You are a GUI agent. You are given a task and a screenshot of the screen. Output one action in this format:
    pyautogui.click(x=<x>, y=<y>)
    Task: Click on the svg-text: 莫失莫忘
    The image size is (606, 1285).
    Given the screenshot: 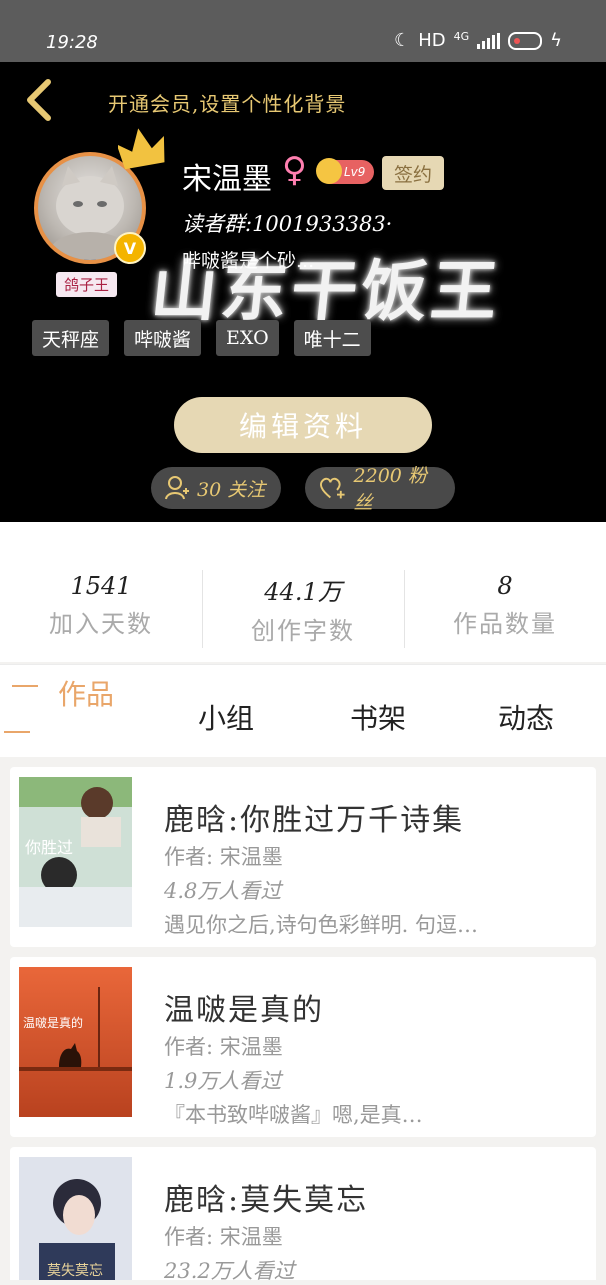 What is the action you would take?
    pyautogui.click(x=75, y=1271)
    